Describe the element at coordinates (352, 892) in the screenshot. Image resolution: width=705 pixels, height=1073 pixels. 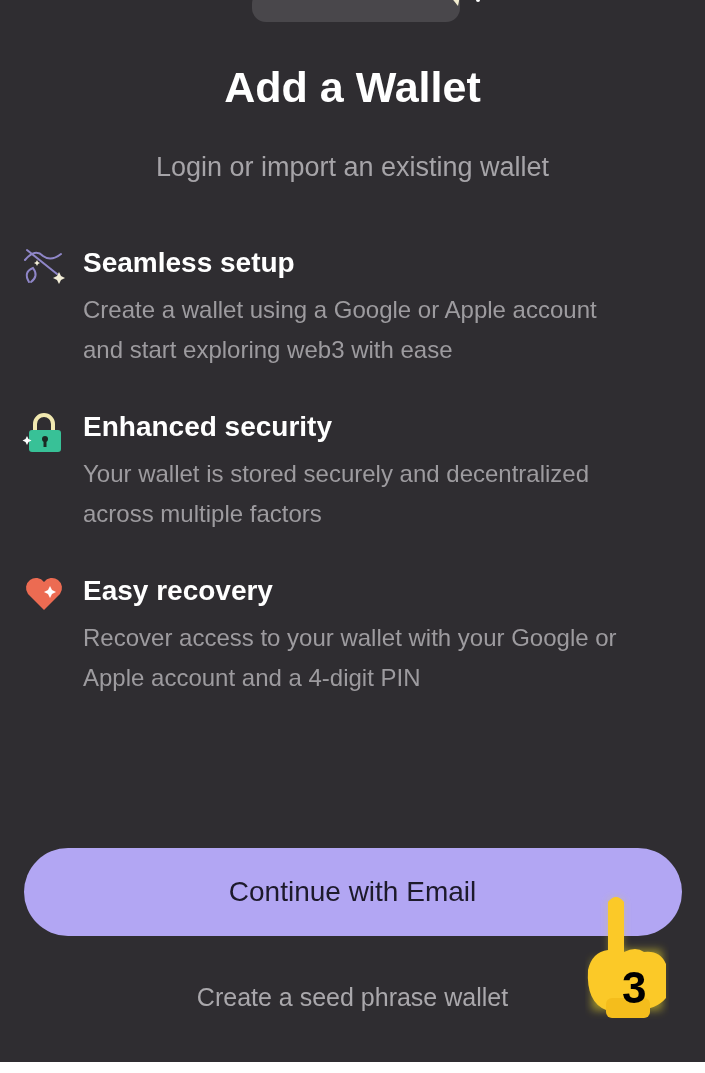
I see `continue-button: Continue with Email` at that location.